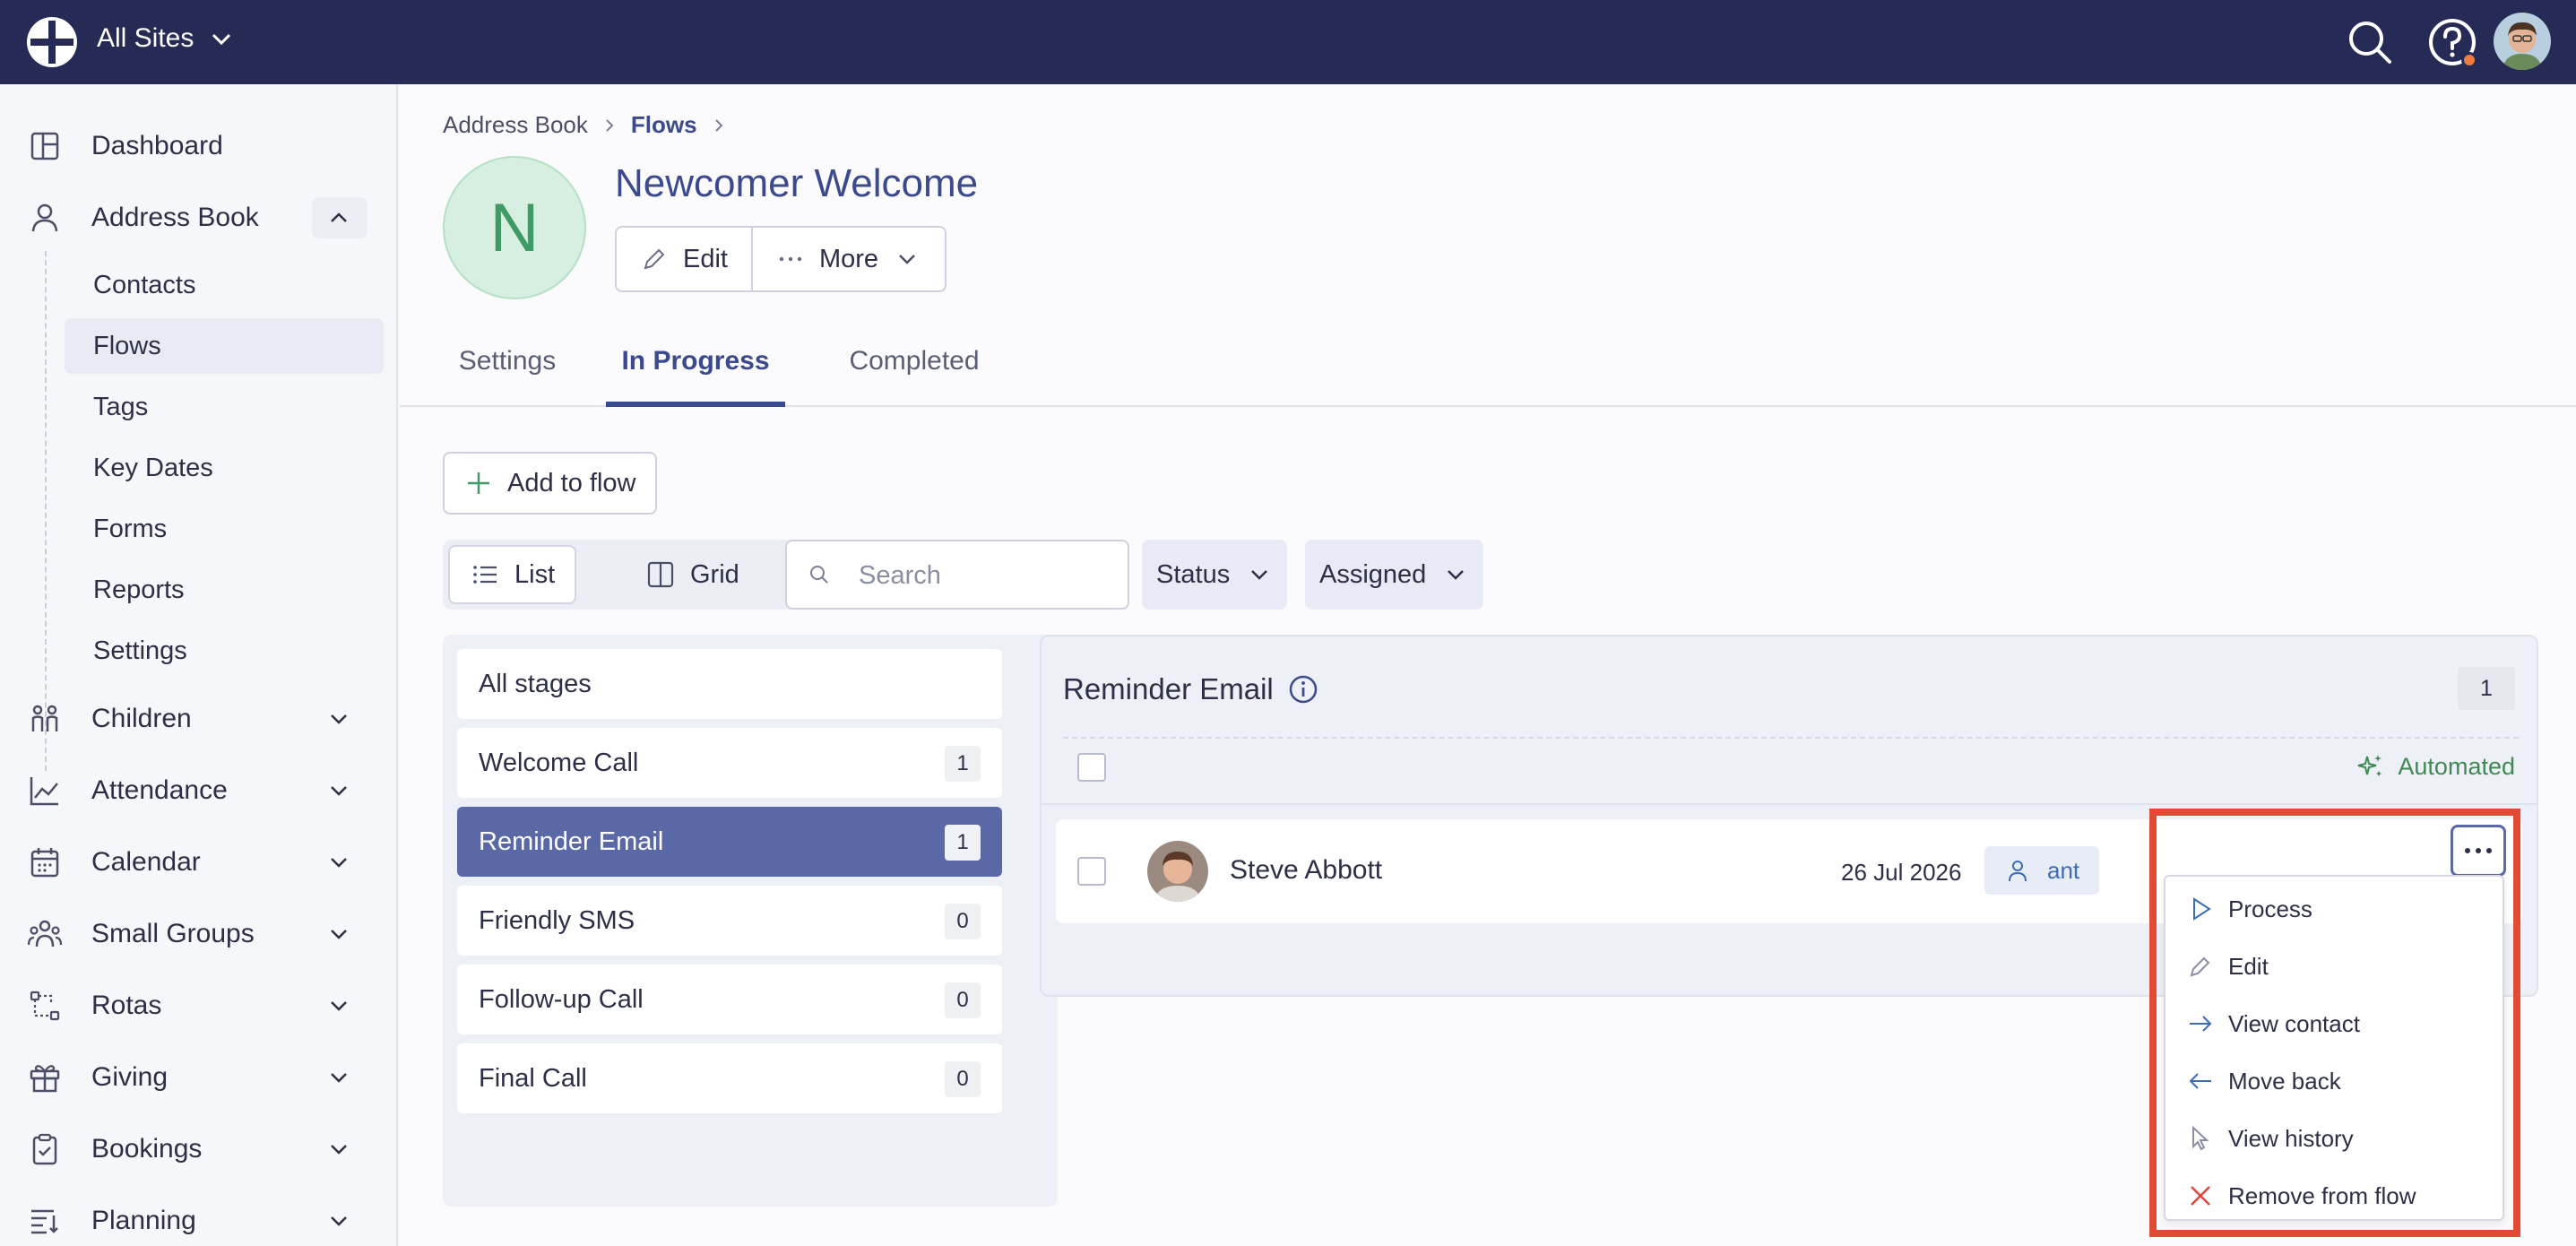 The image size is (2576, 1246). I want to click on sidebar-item-label: Dashboard, so click(157, 145).